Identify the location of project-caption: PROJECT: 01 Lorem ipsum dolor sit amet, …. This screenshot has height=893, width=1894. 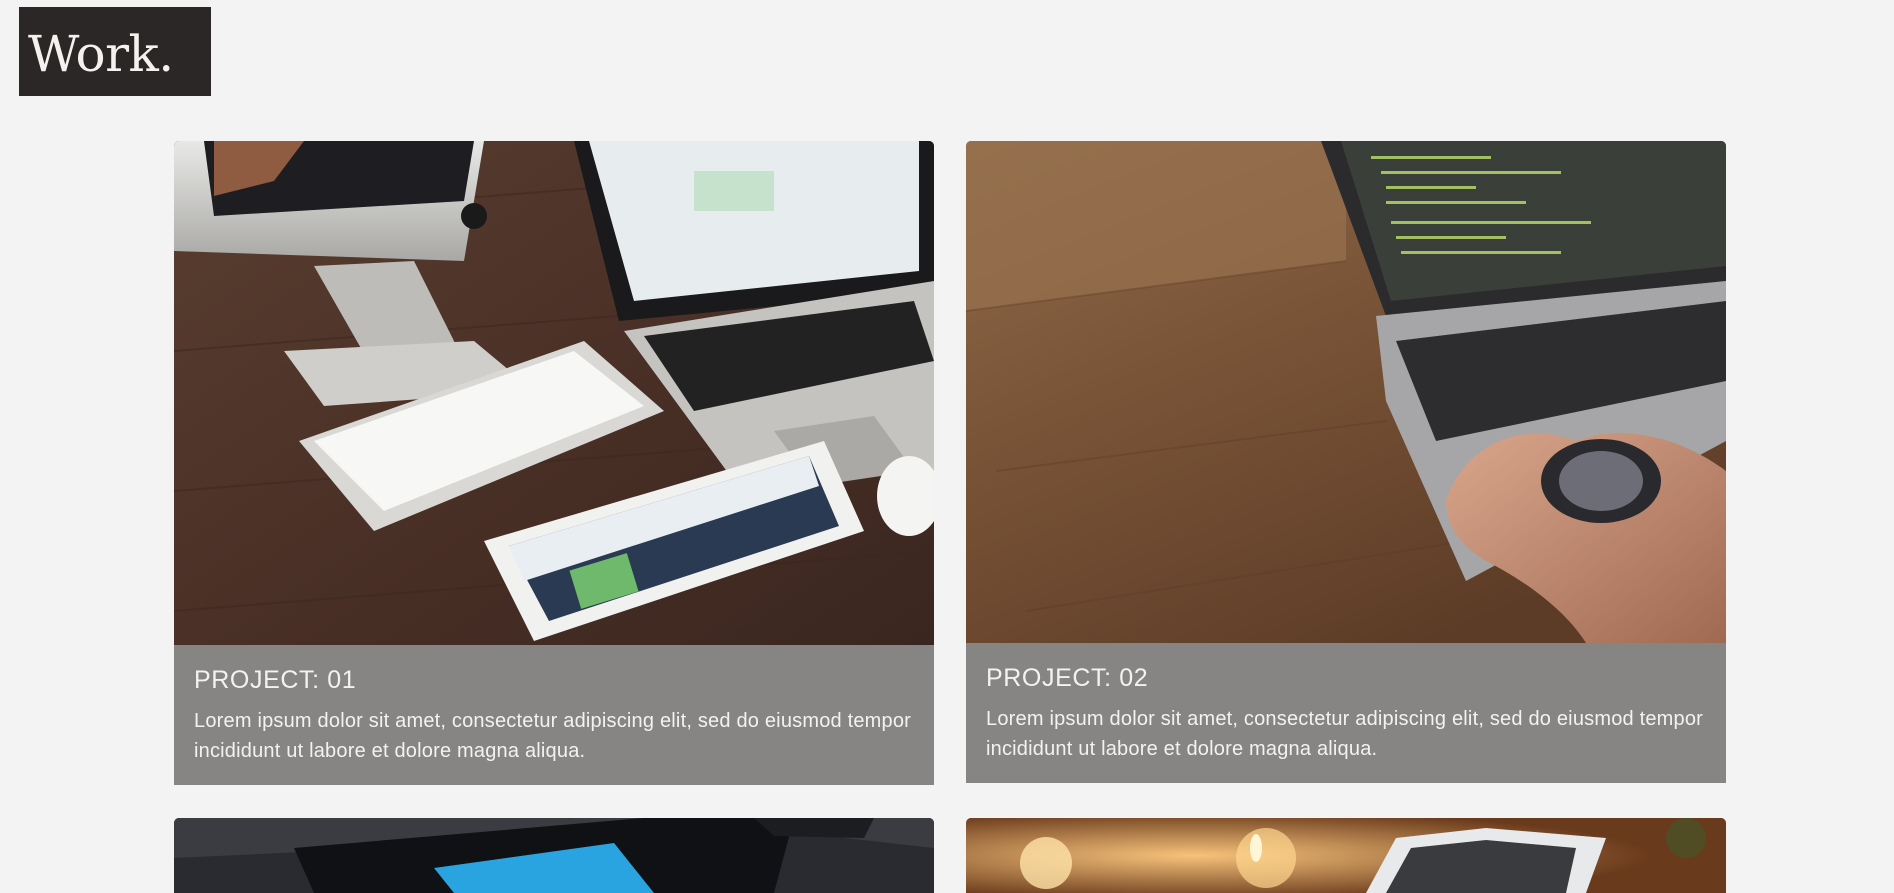
(554, 715).